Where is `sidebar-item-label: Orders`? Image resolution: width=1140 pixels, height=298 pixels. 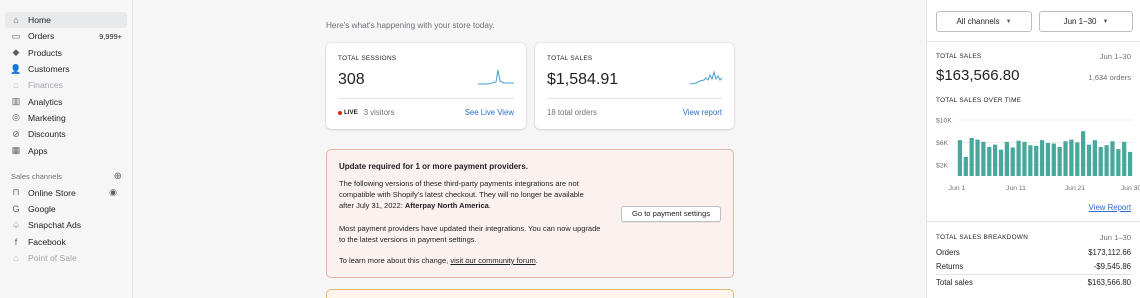 sidebar-item-label: Orders is located at coordinates (41, 36).